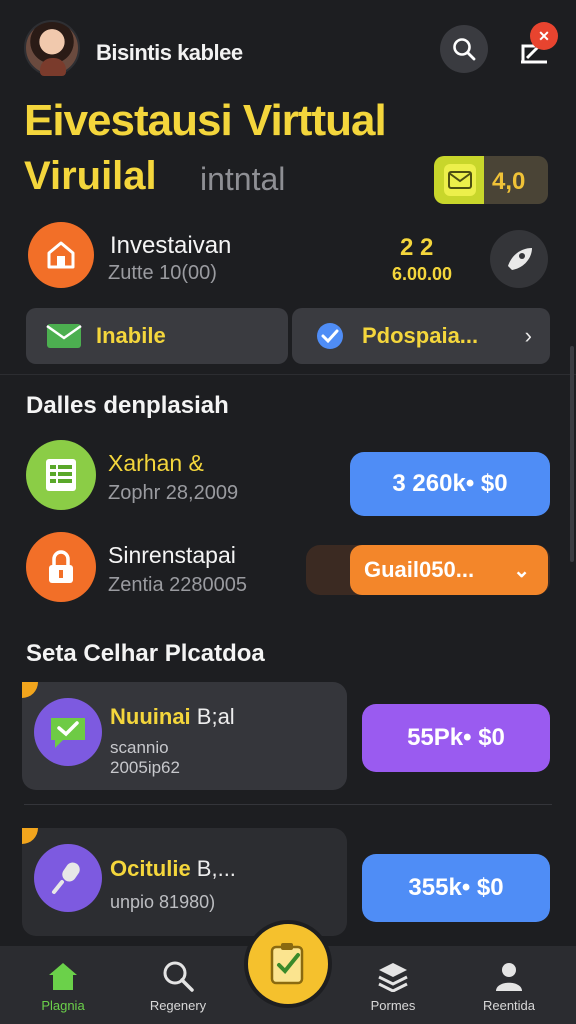  Describe the element at coordinates (205, 120) in the screenshot. I see `page-title: Eivestausi Virttual` at that location.